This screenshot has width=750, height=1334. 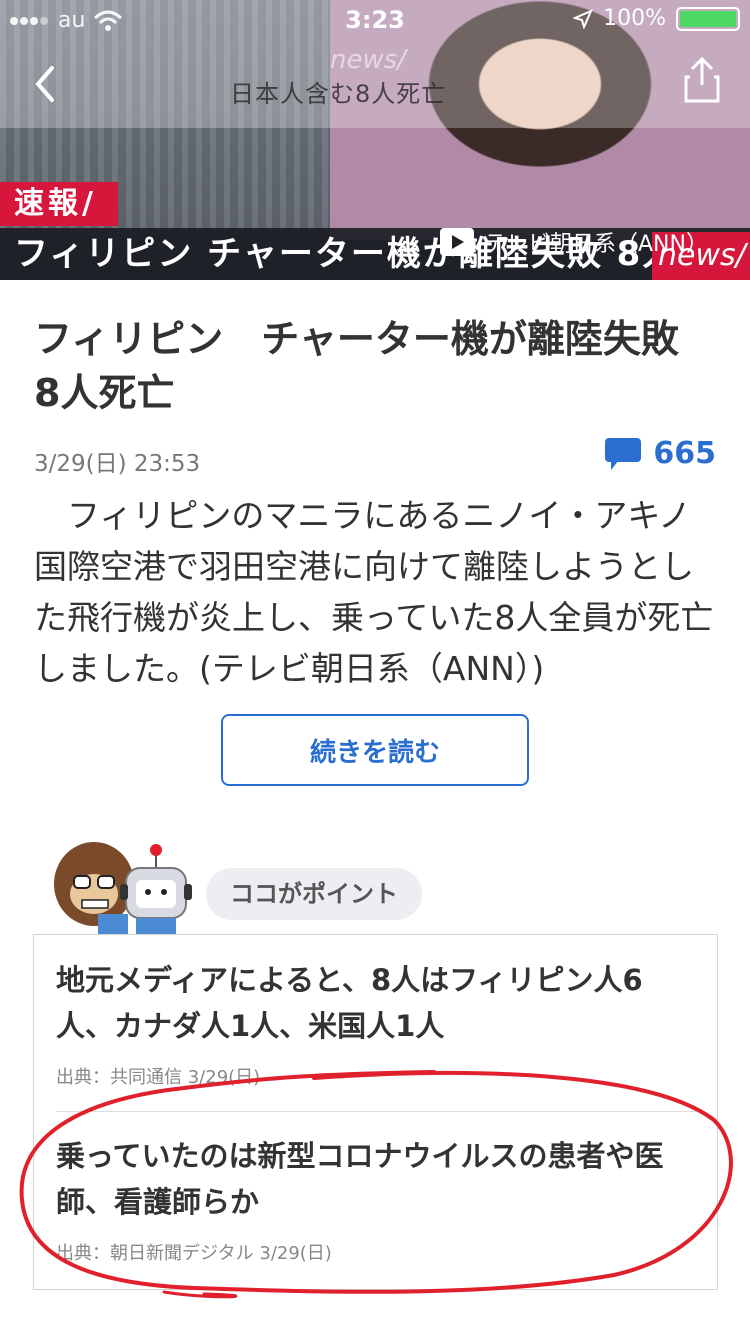 What do you see at coordinates (117, 464) in the screenshot?
I see `article-date: 3/29(日) 23:53` at bounding box center [117, 464].